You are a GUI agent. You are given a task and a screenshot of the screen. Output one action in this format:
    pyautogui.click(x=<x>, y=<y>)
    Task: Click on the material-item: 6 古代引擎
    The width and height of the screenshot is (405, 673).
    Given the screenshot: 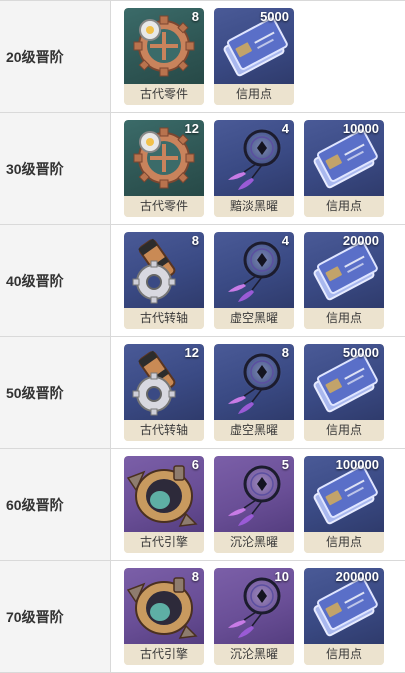 What is the action you would take?
    pyautogui.click(x=164, y=504)
    